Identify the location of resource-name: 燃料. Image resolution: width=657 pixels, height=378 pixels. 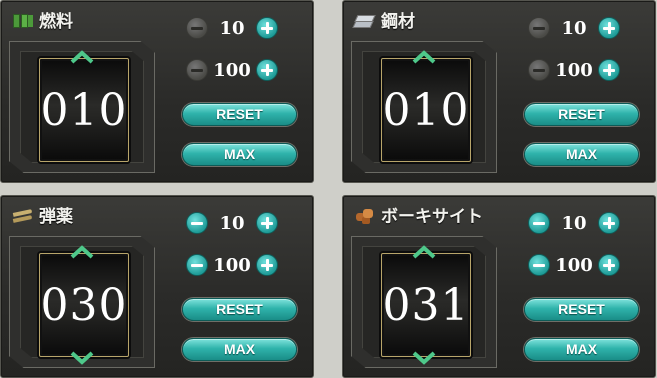
(56, 22).